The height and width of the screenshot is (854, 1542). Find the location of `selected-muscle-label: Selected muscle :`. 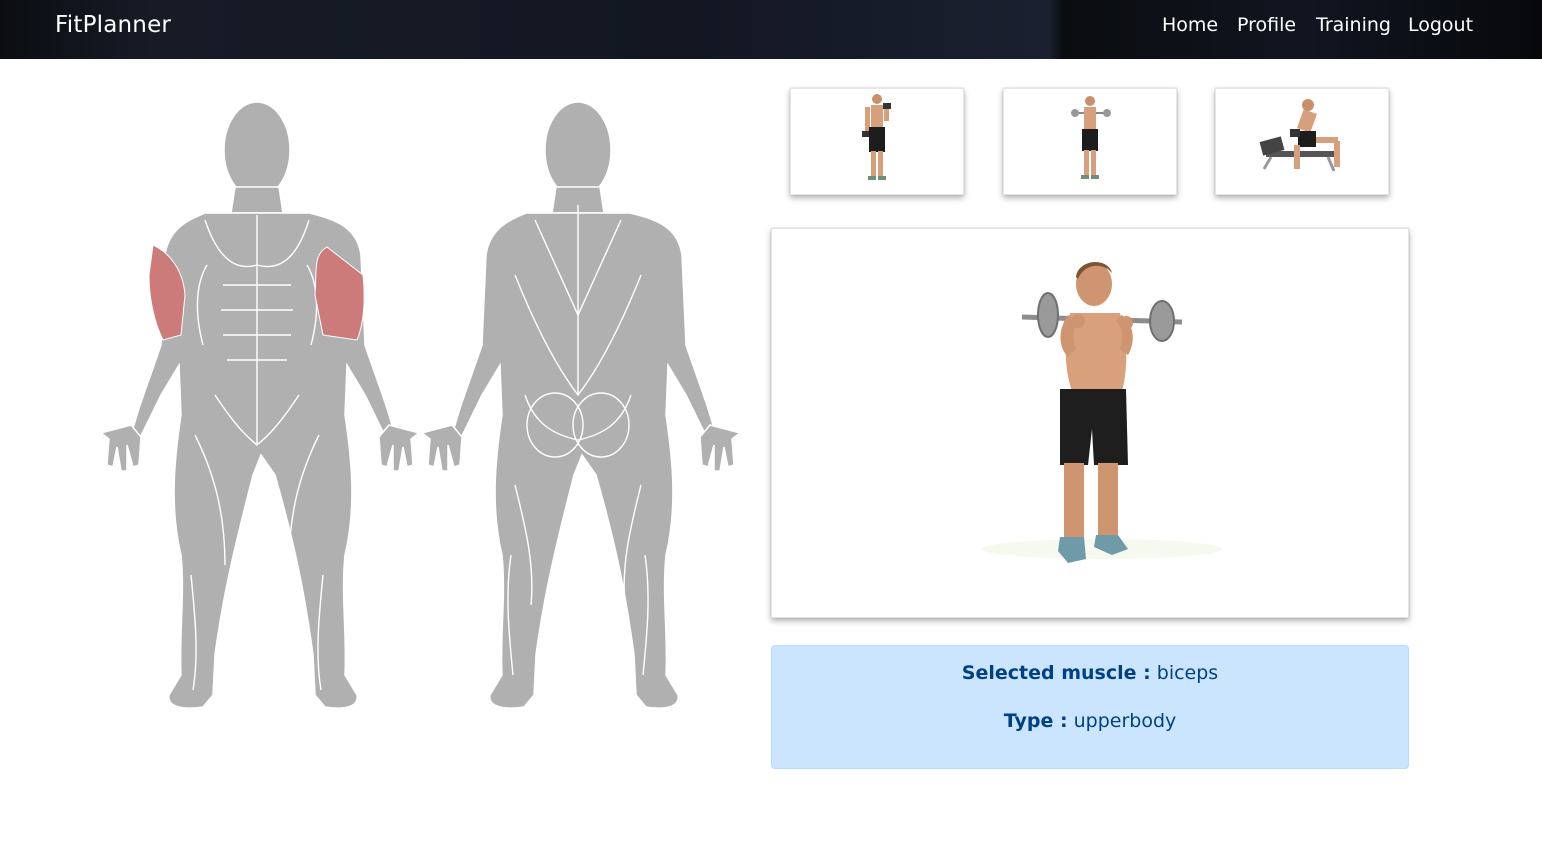

selected-muscle-label: Selected muscle : is located at coordinates (1056, 673).